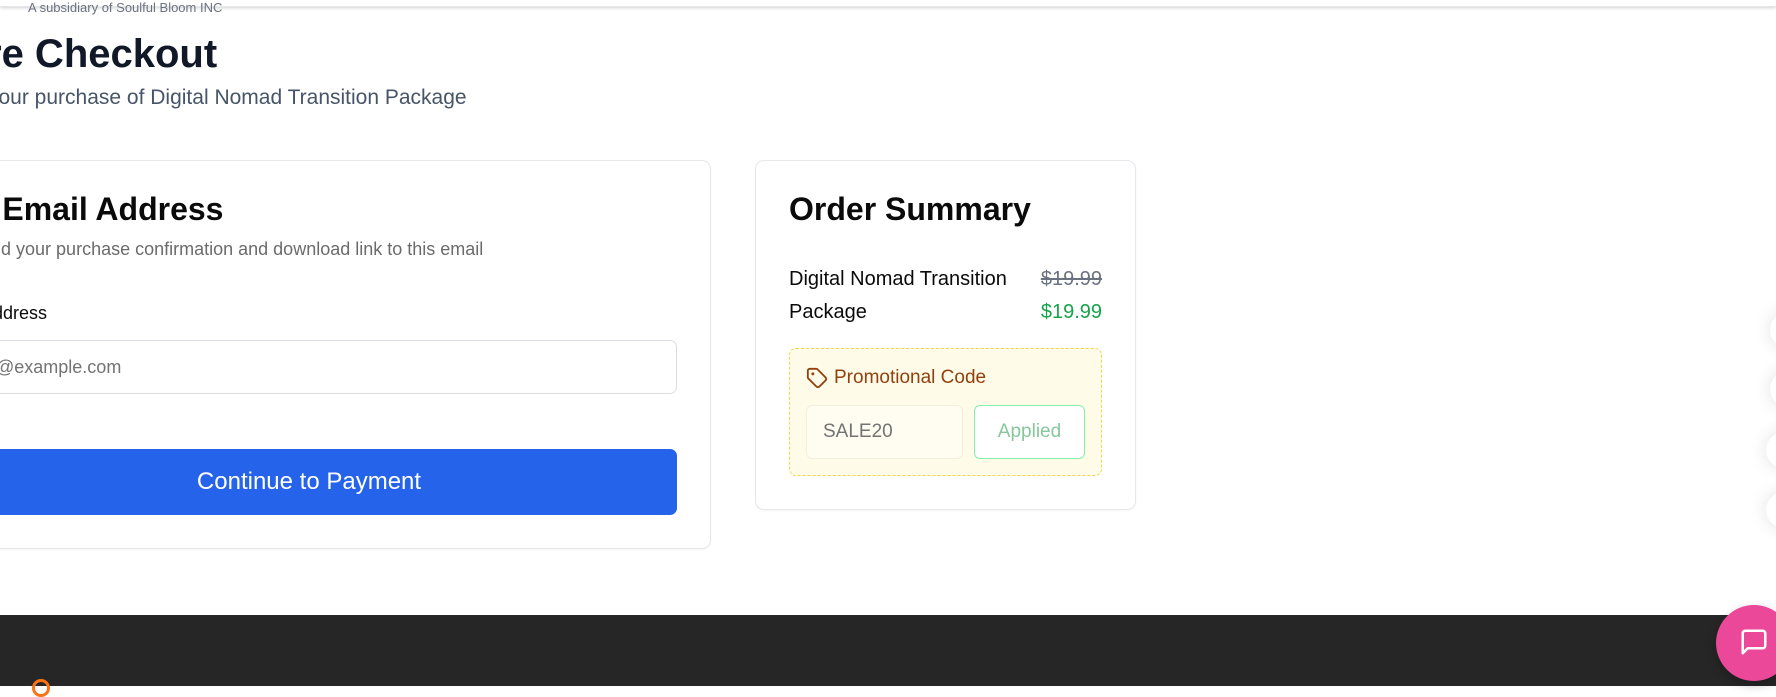  I want to click on order-item-prices: $19.99 $19.99, so click(1071, 296).